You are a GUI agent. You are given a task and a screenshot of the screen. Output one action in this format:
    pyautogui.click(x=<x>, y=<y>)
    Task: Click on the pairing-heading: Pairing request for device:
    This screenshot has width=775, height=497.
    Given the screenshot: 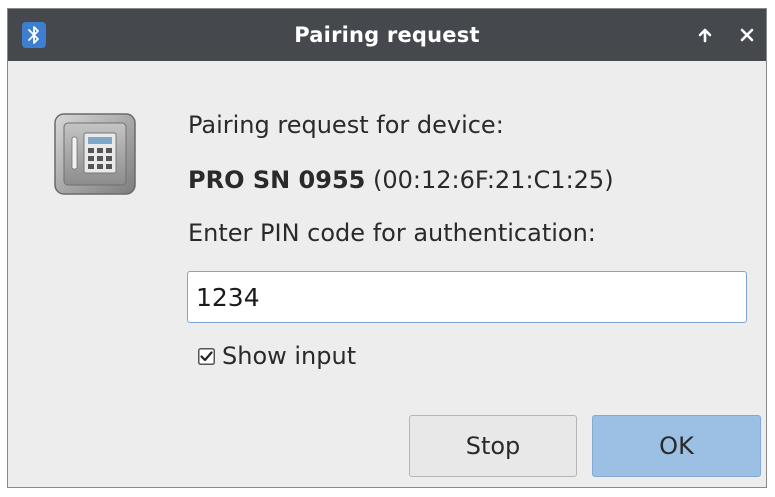 What is the action you would take?
    pyautogui.click(x=346, y=125)
    